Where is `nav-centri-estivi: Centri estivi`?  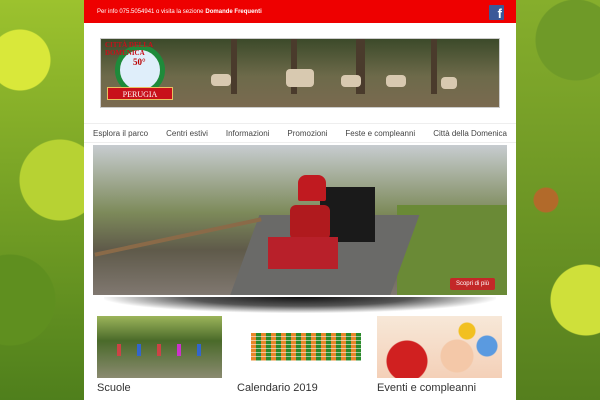 nav-centri-estivi: Centri estivi is located at coordinates (187, 133).